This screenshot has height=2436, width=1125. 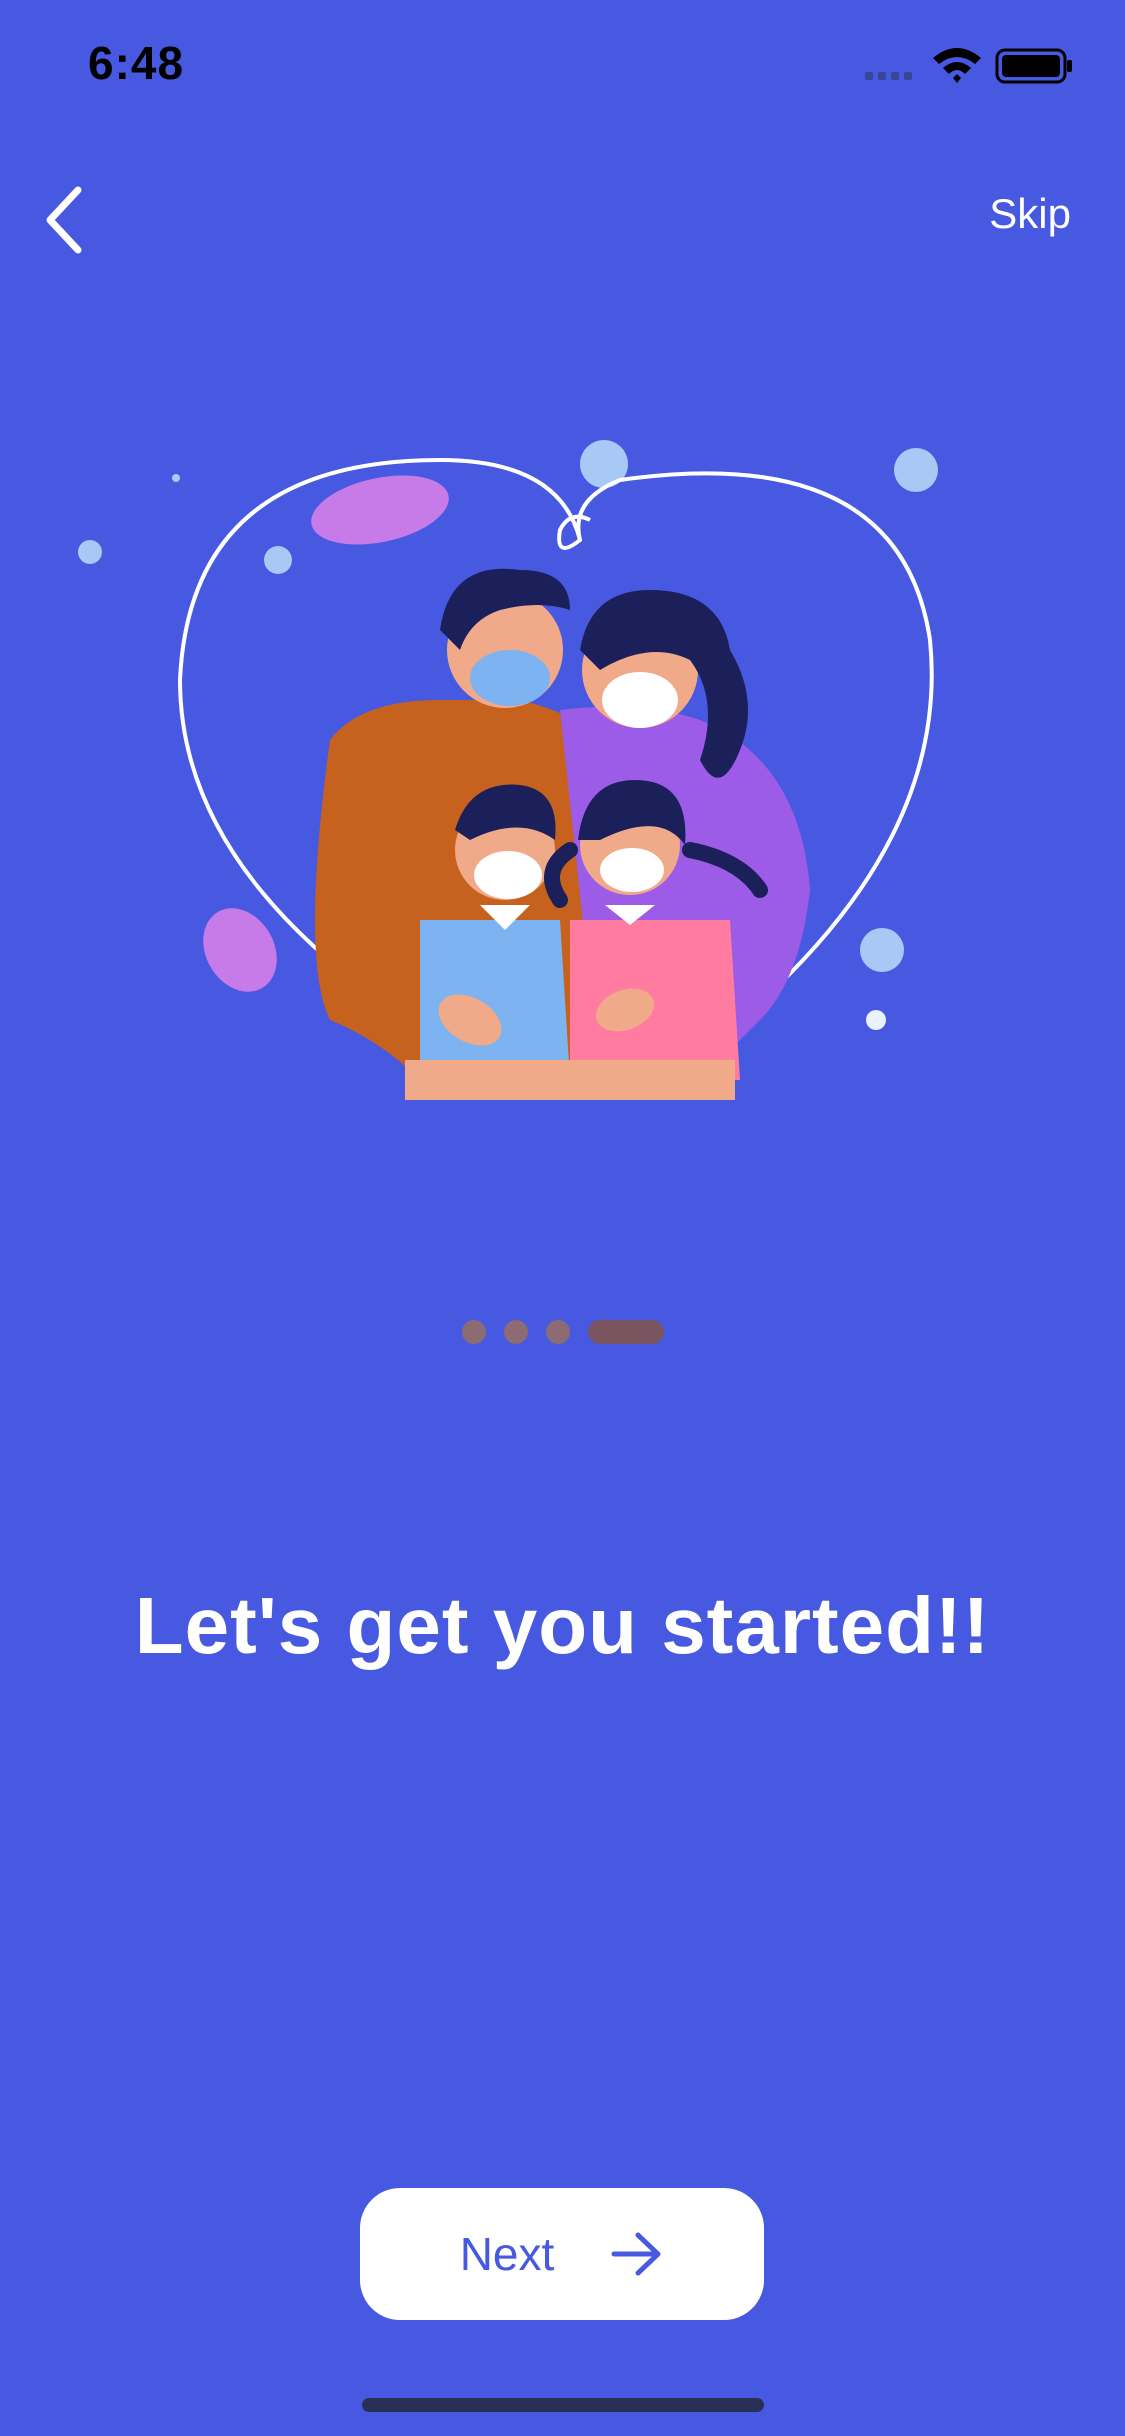 I want to click on battery-icon, so click(x=1033, y=66).